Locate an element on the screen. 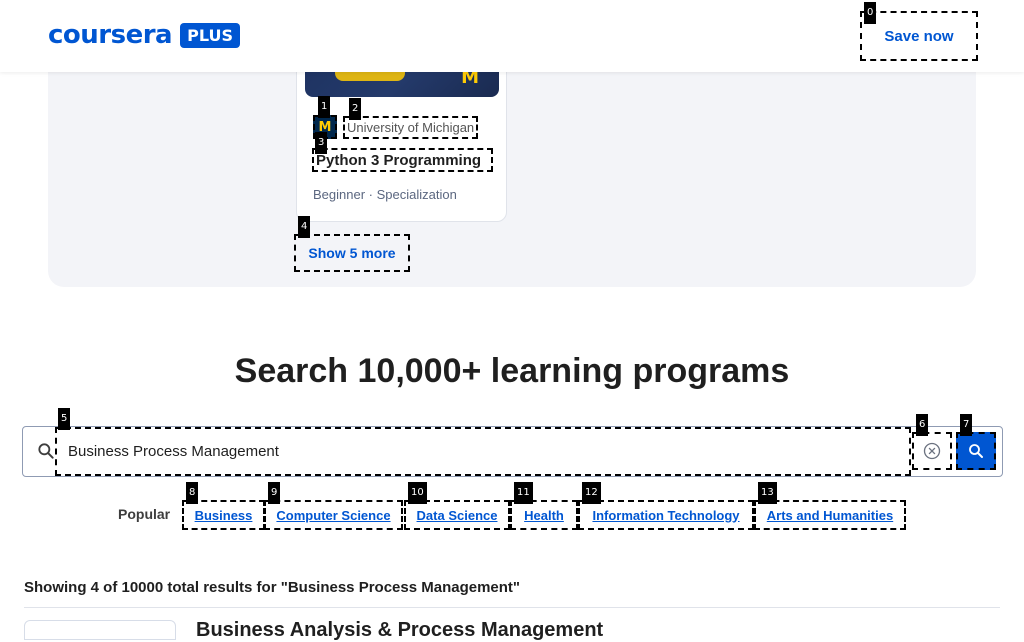  marker-label: 8 is located at coordinates (192, 493).